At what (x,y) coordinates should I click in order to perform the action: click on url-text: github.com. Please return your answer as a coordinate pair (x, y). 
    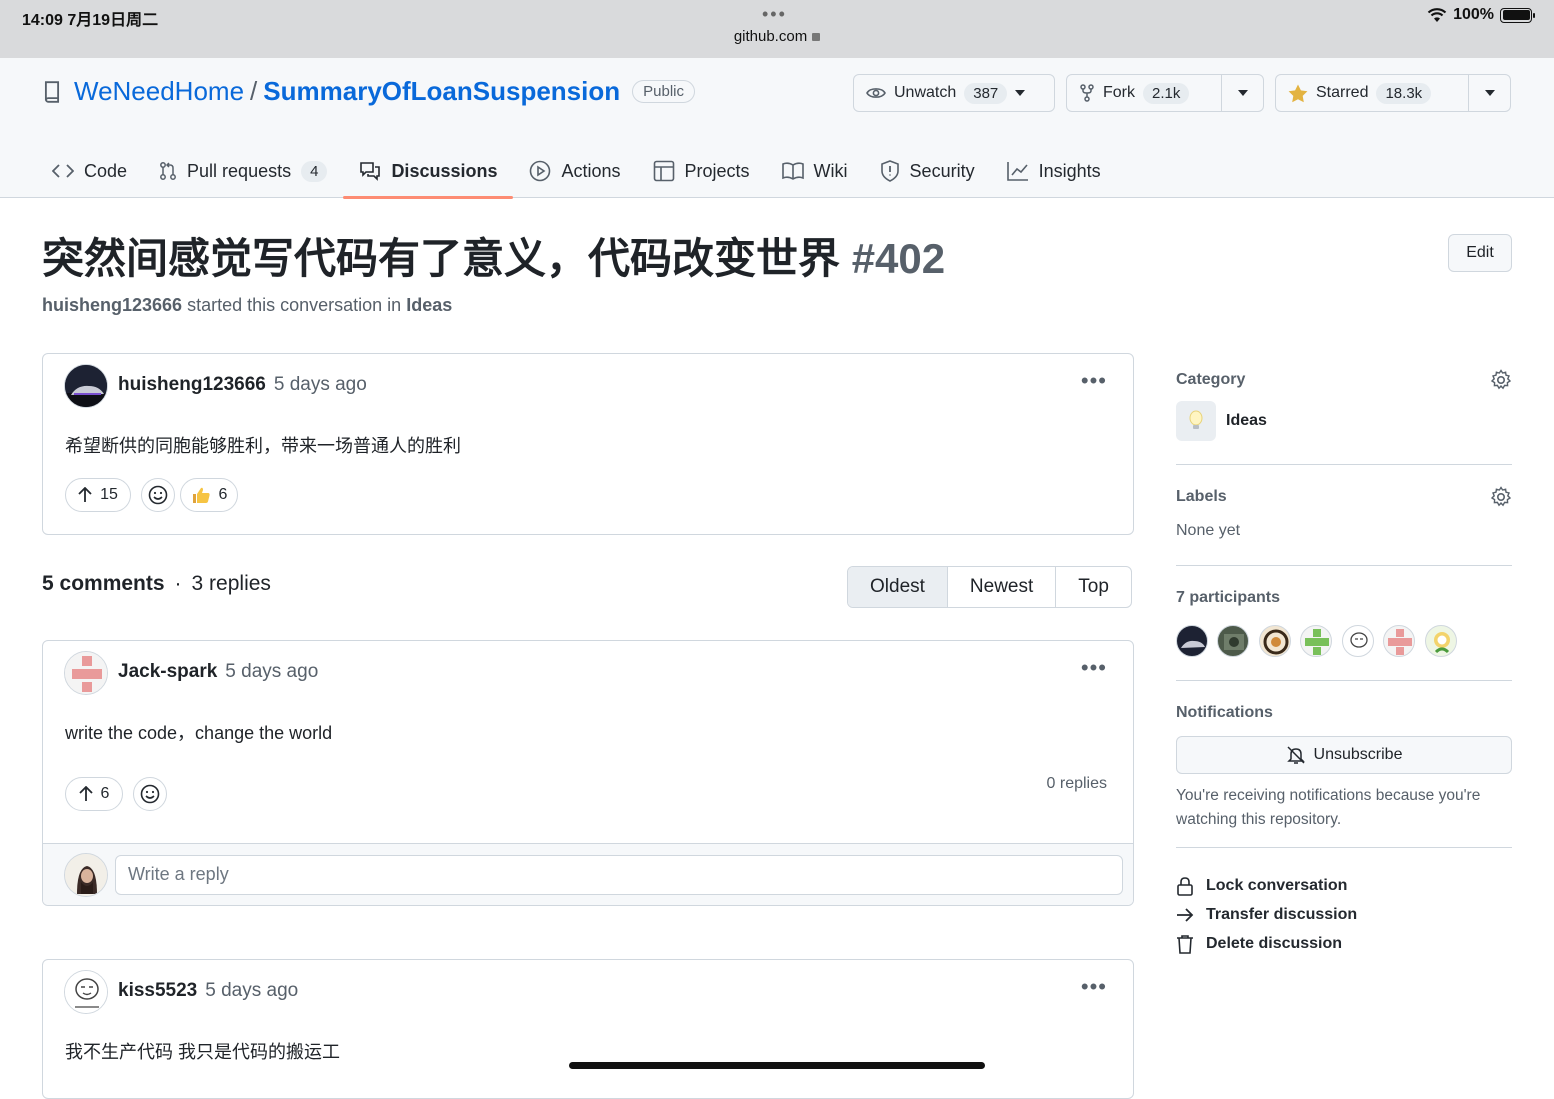
    Looking at the image, I should click on (770, 36).